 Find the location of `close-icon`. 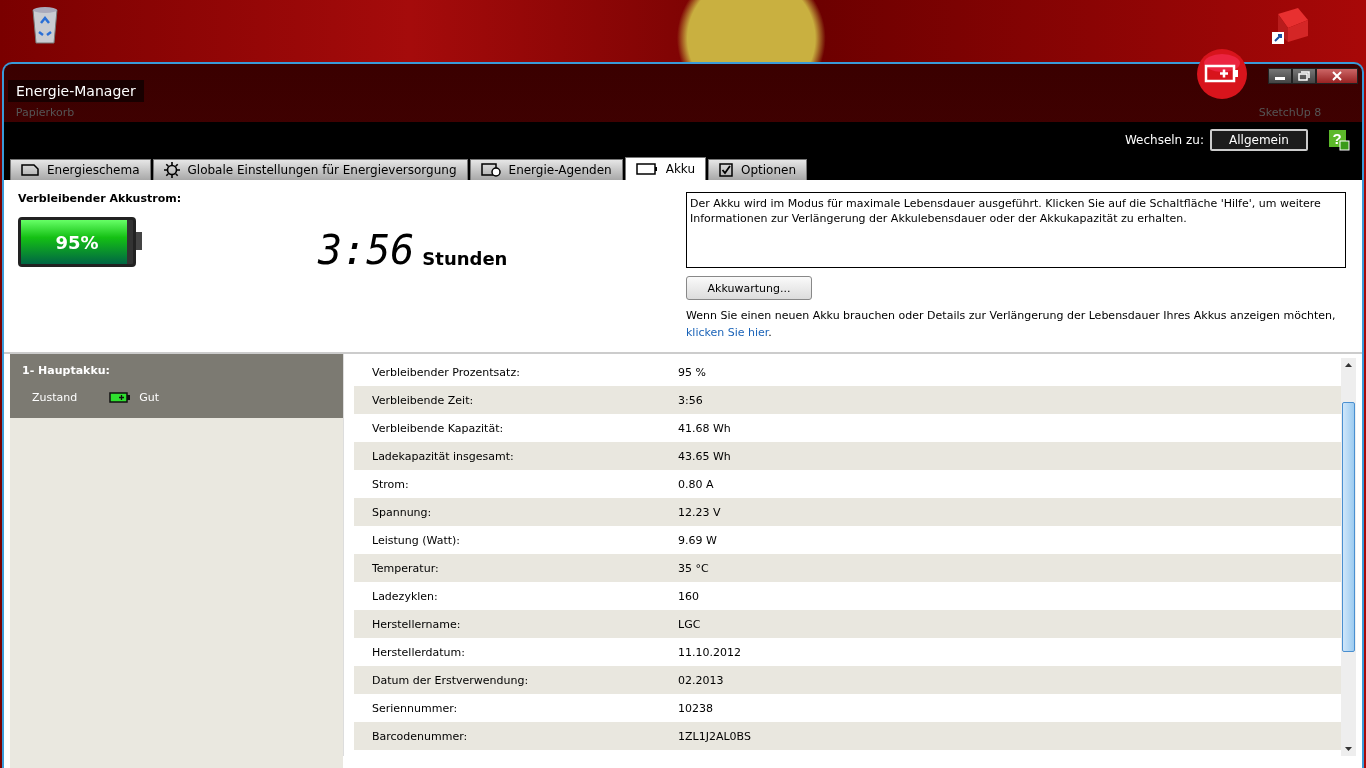

close-icon is located at coordinates (1337, 76).